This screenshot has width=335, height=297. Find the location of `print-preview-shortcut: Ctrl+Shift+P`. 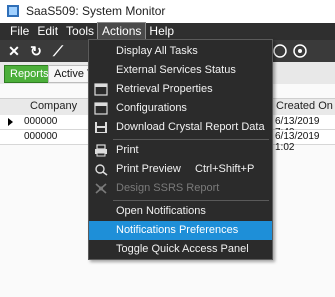

print-preview-shortcut: Ctrl+Shift+P is located at coordinates (225, 169).